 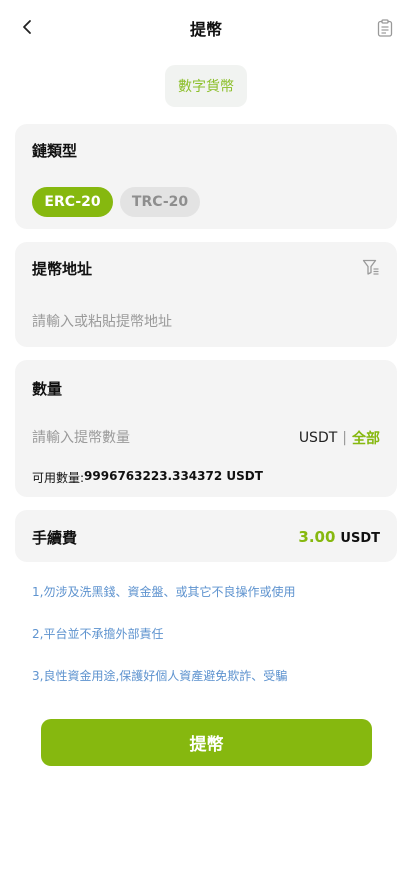 I want to click on fee-value: 3.00, so click(x=317, y=537).